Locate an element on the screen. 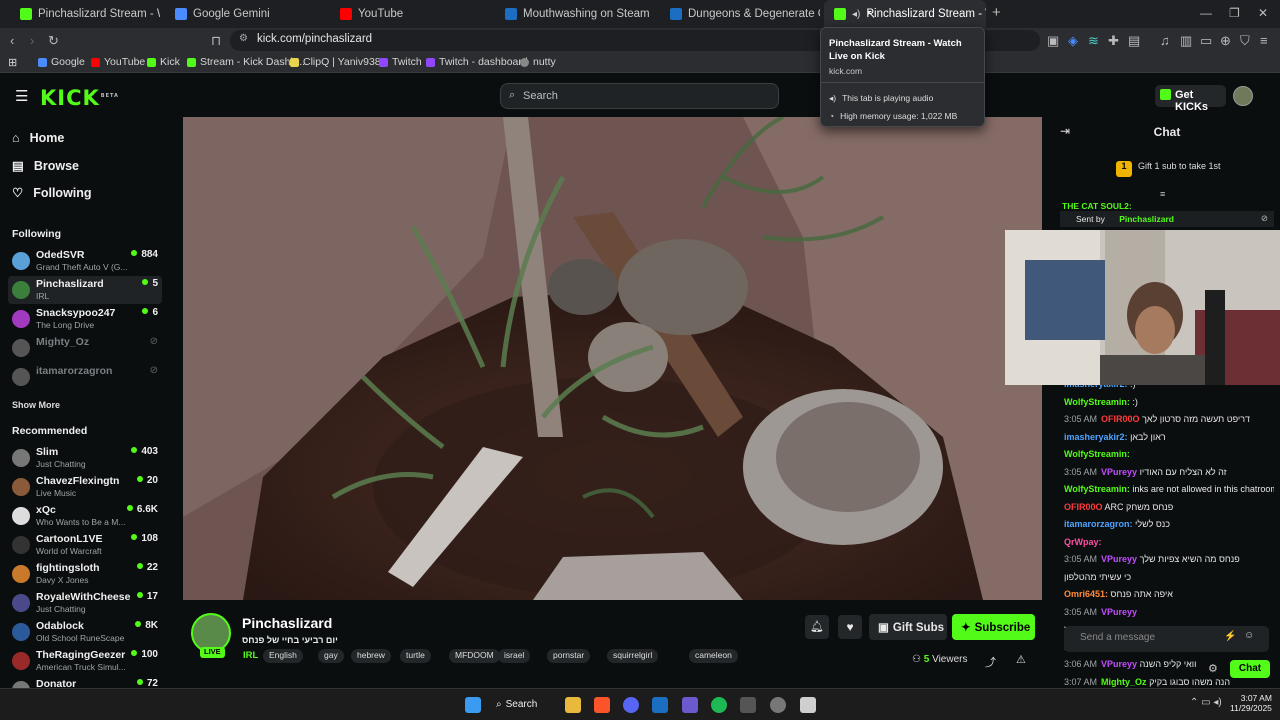 This screenshot has width=1280, height=720. recommended-channel: xQc Who Wants to Be a M... 6.6K is located at coordinates (85, 516).